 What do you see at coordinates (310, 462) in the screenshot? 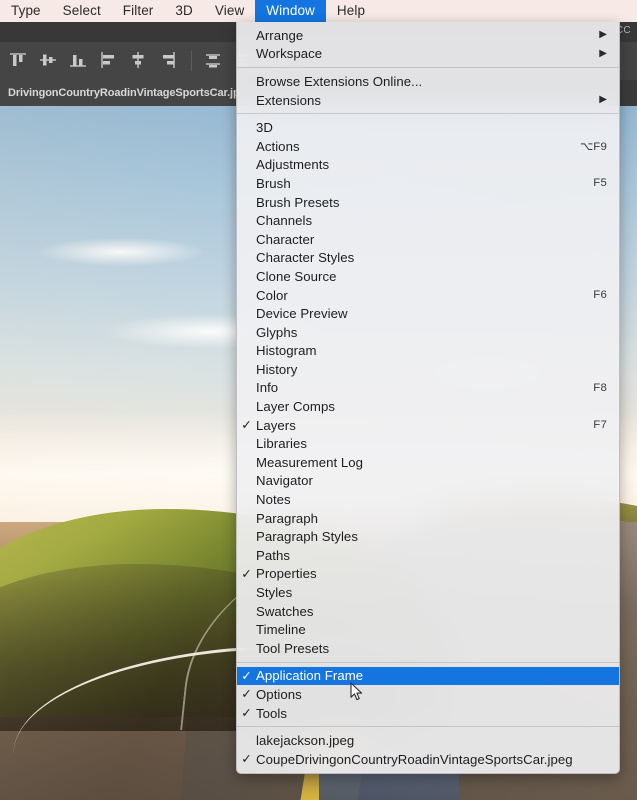
I see `menu-item-label: Measurement Log` at bounding box center [310, 462].